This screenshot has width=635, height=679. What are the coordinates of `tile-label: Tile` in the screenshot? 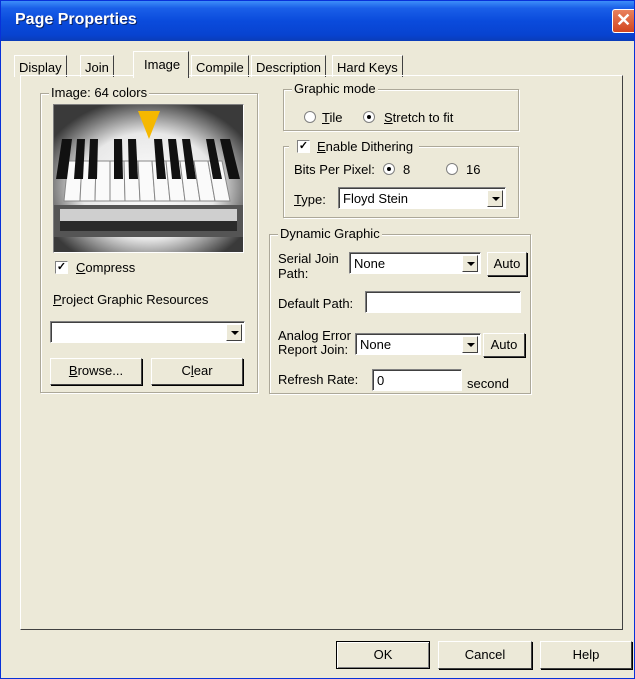 It's located at (332, 117).